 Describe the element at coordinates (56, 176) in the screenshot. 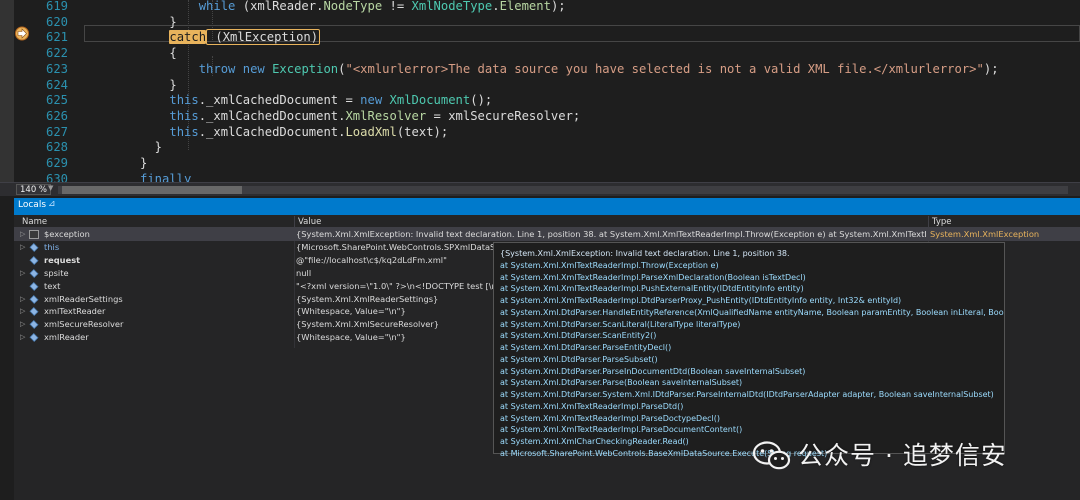

I see `line-number: 630` at that location.